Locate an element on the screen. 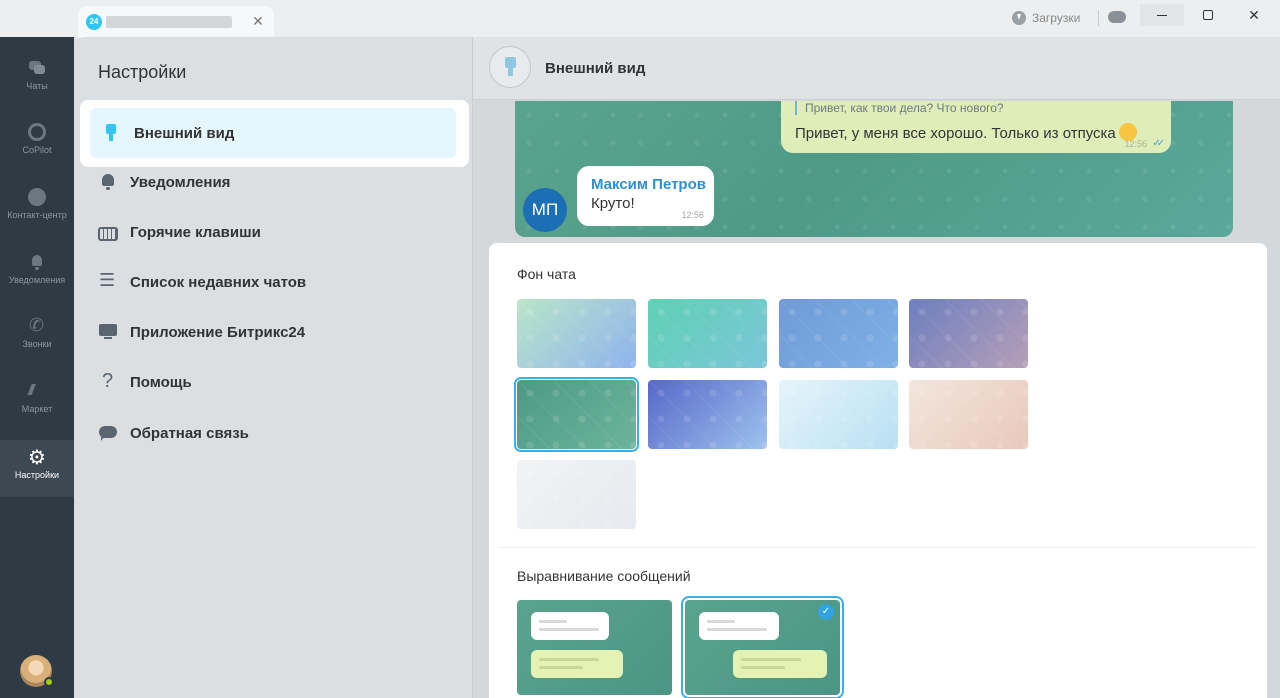  menu-item-recent-chats: Список недавних чатов is located at coordinates (202, 282).